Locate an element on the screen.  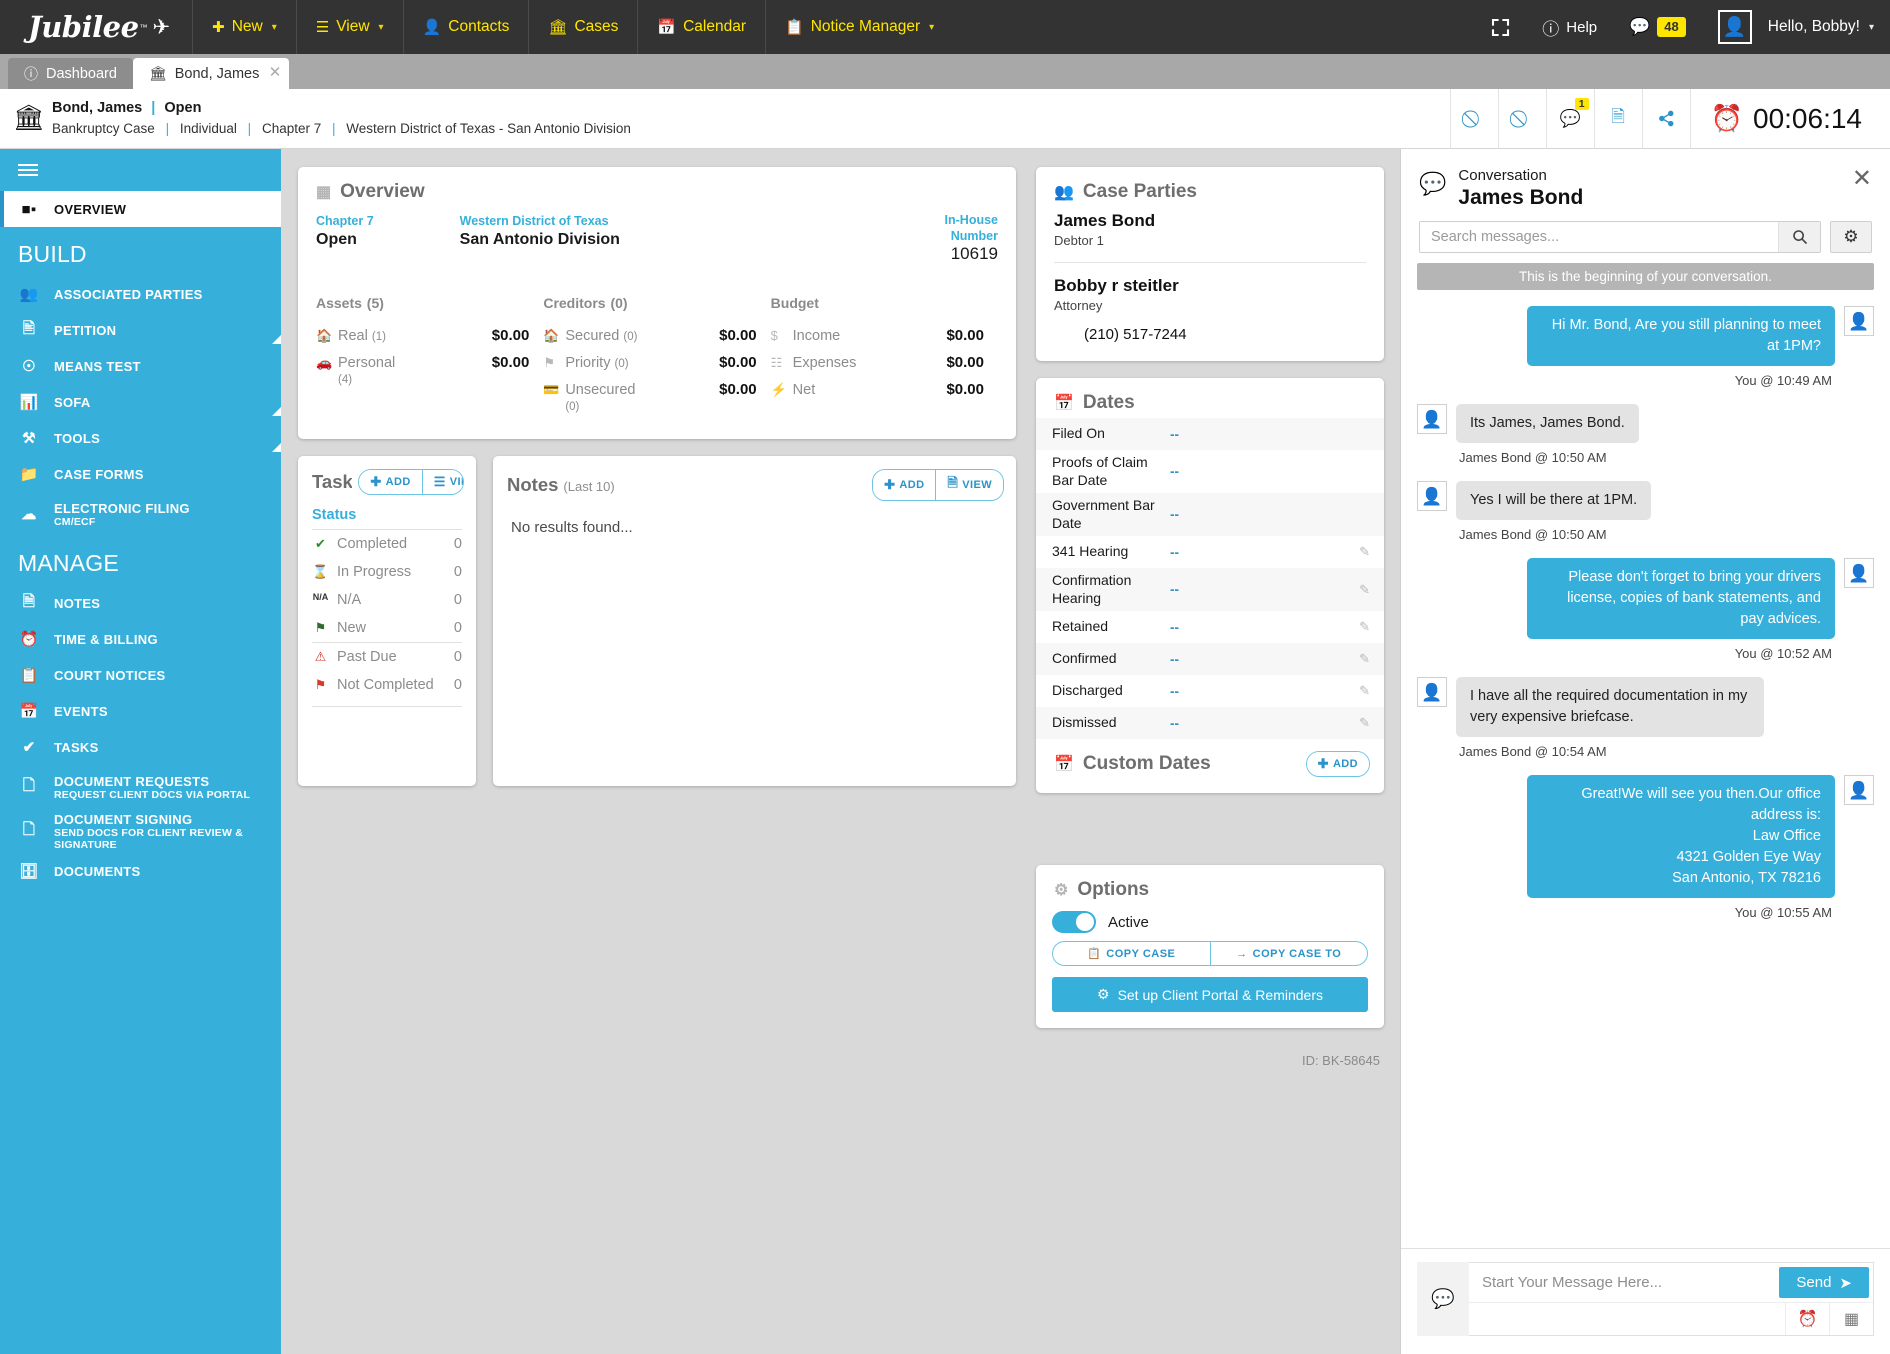
no-notice-1-button: ⃠ is located at coordinates (1473, 118).